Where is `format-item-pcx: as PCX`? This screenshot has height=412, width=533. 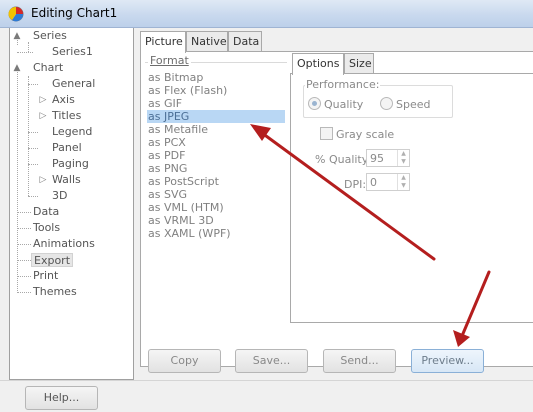 format-item-pcx: as PCX is located at coordinates (216, 142).